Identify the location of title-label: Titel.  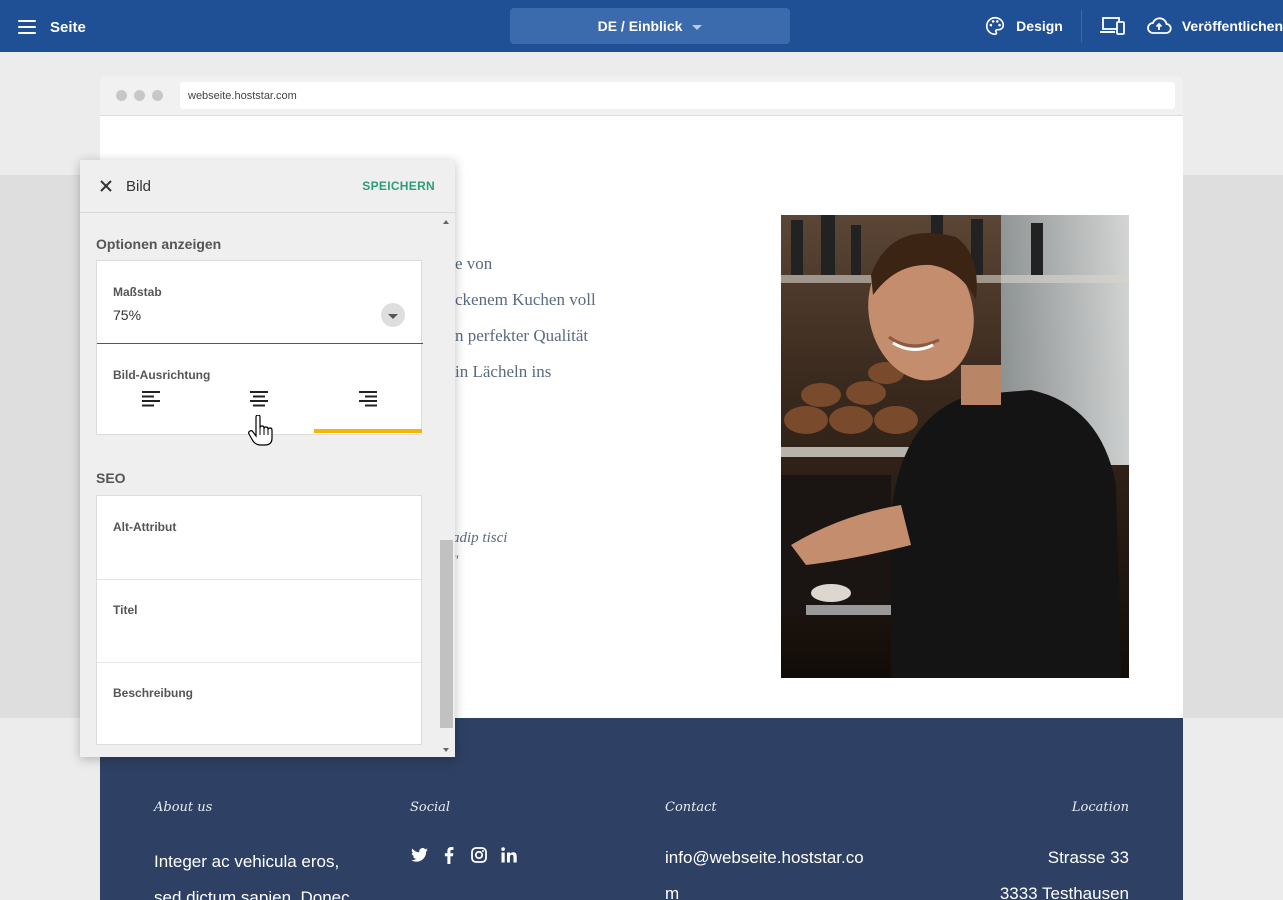
(125, 610).